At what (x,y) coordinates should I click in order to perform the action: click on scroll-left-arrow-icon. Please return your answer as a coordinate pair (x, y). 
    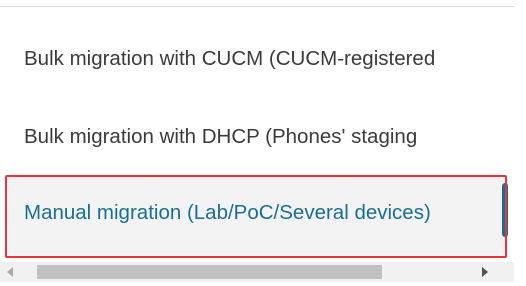
    Looking at the image, I should click on (10, 272).